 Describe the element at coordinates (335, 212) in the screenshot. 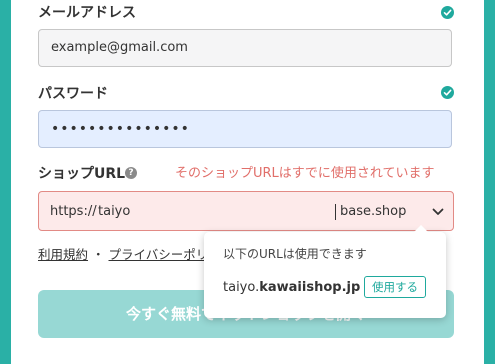

I see `text-cursor` at that location.